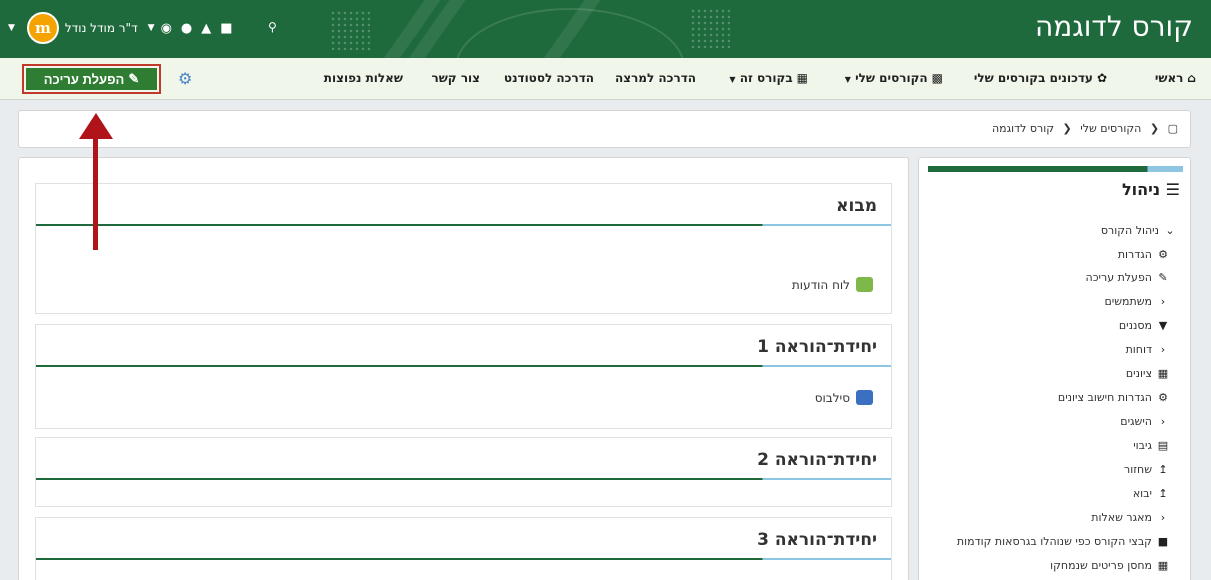 The width and height of the screenshot is (1211, 580). I want to click on section-title: יחידת־הוראה 1, so click(817, 347).